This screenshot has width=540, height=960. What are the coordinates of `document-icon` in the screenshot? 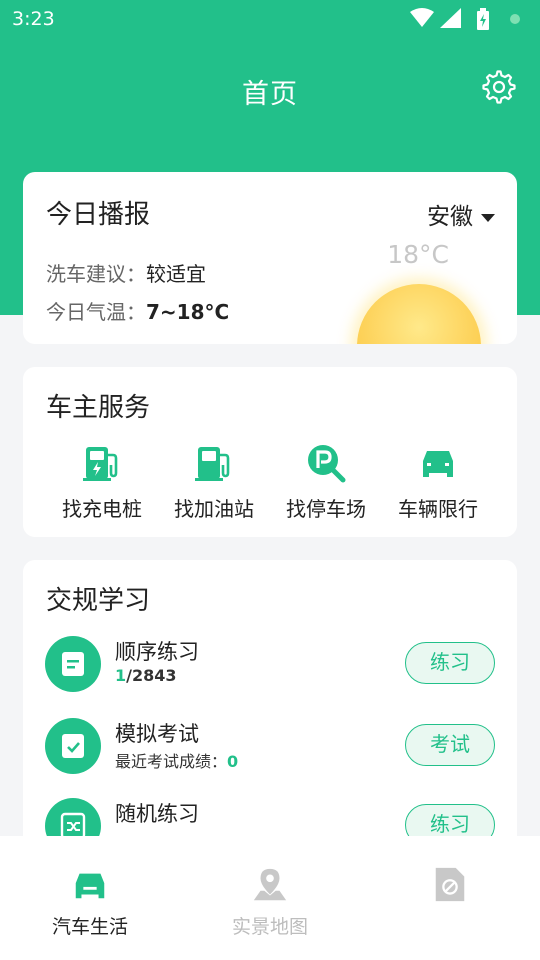 It's located at (73, 664).